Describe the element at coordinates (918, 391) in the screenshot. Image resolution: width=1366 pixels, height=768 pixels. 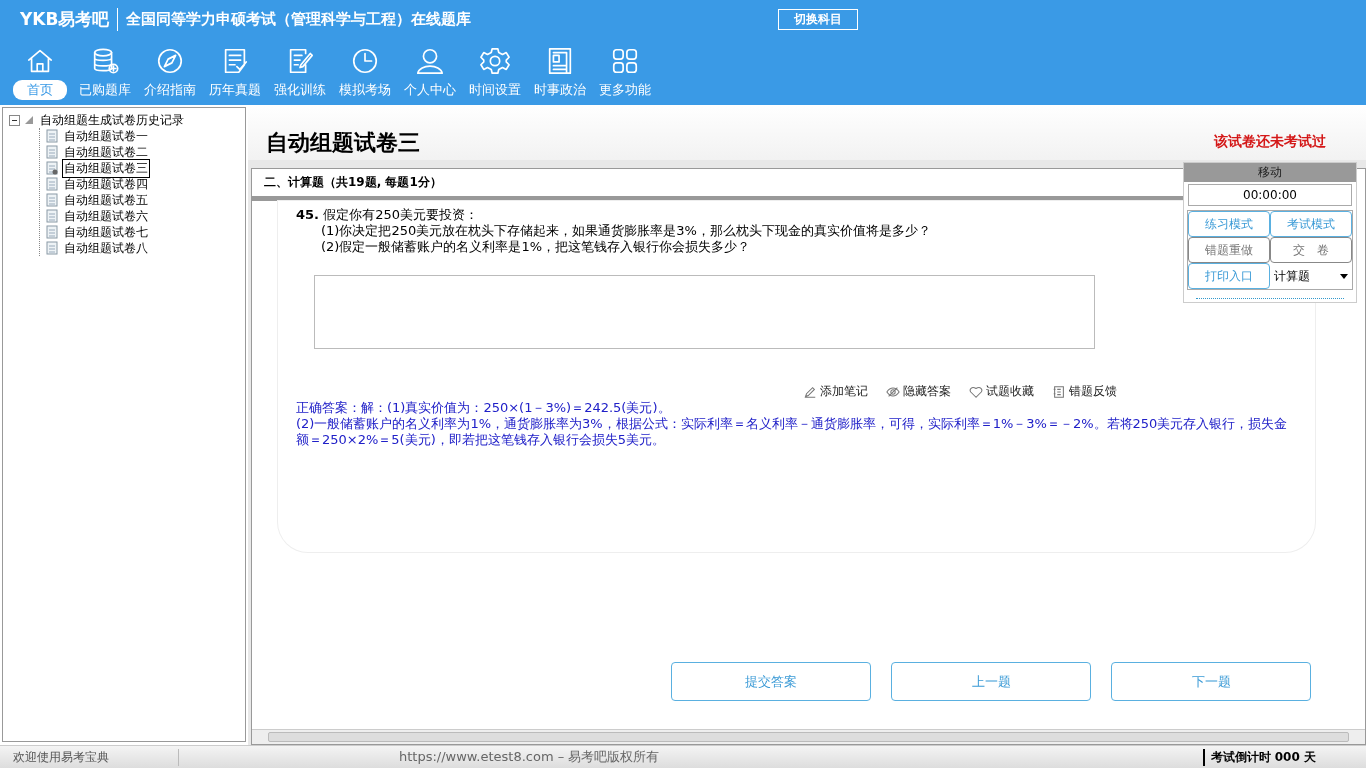
I see `action-link: 隐藏答案` at that location.